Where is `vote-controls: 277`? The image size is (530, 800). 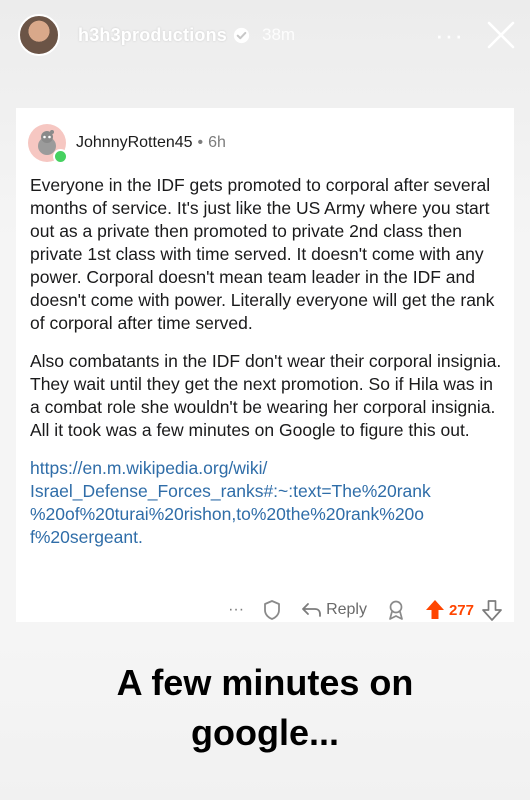
vote-controls: 277 is located at coordinates (463, 610).